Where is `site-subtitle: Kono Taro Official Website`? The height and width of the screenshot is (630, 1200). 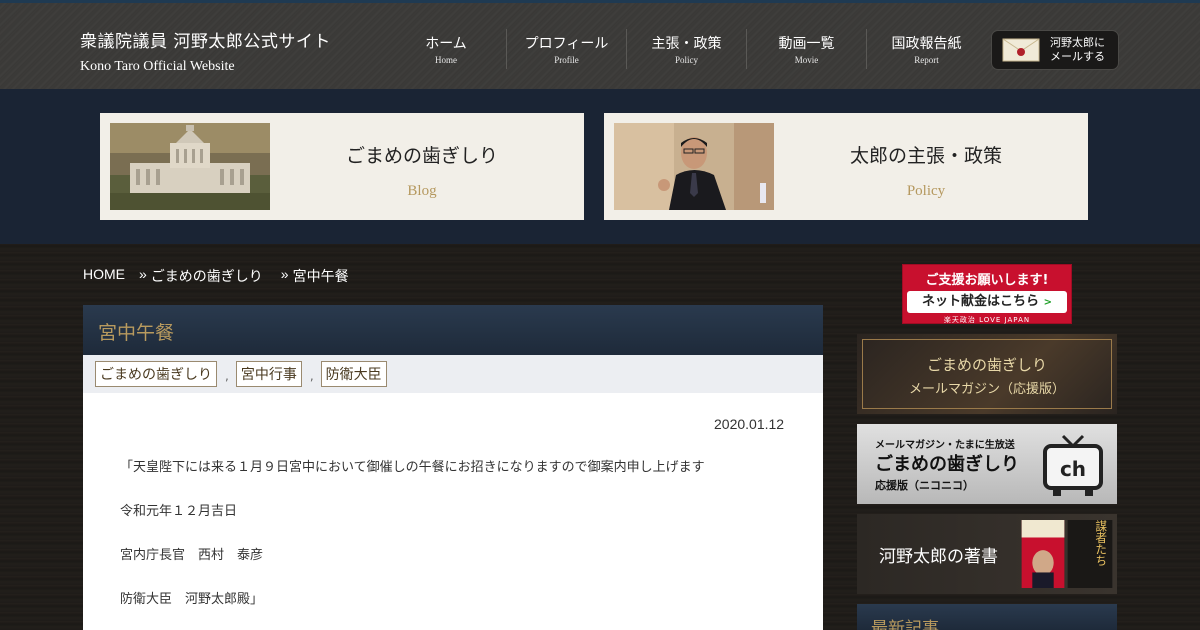
site-subtitle: Kono Taro Official Website is located at coordinates (157, 66).